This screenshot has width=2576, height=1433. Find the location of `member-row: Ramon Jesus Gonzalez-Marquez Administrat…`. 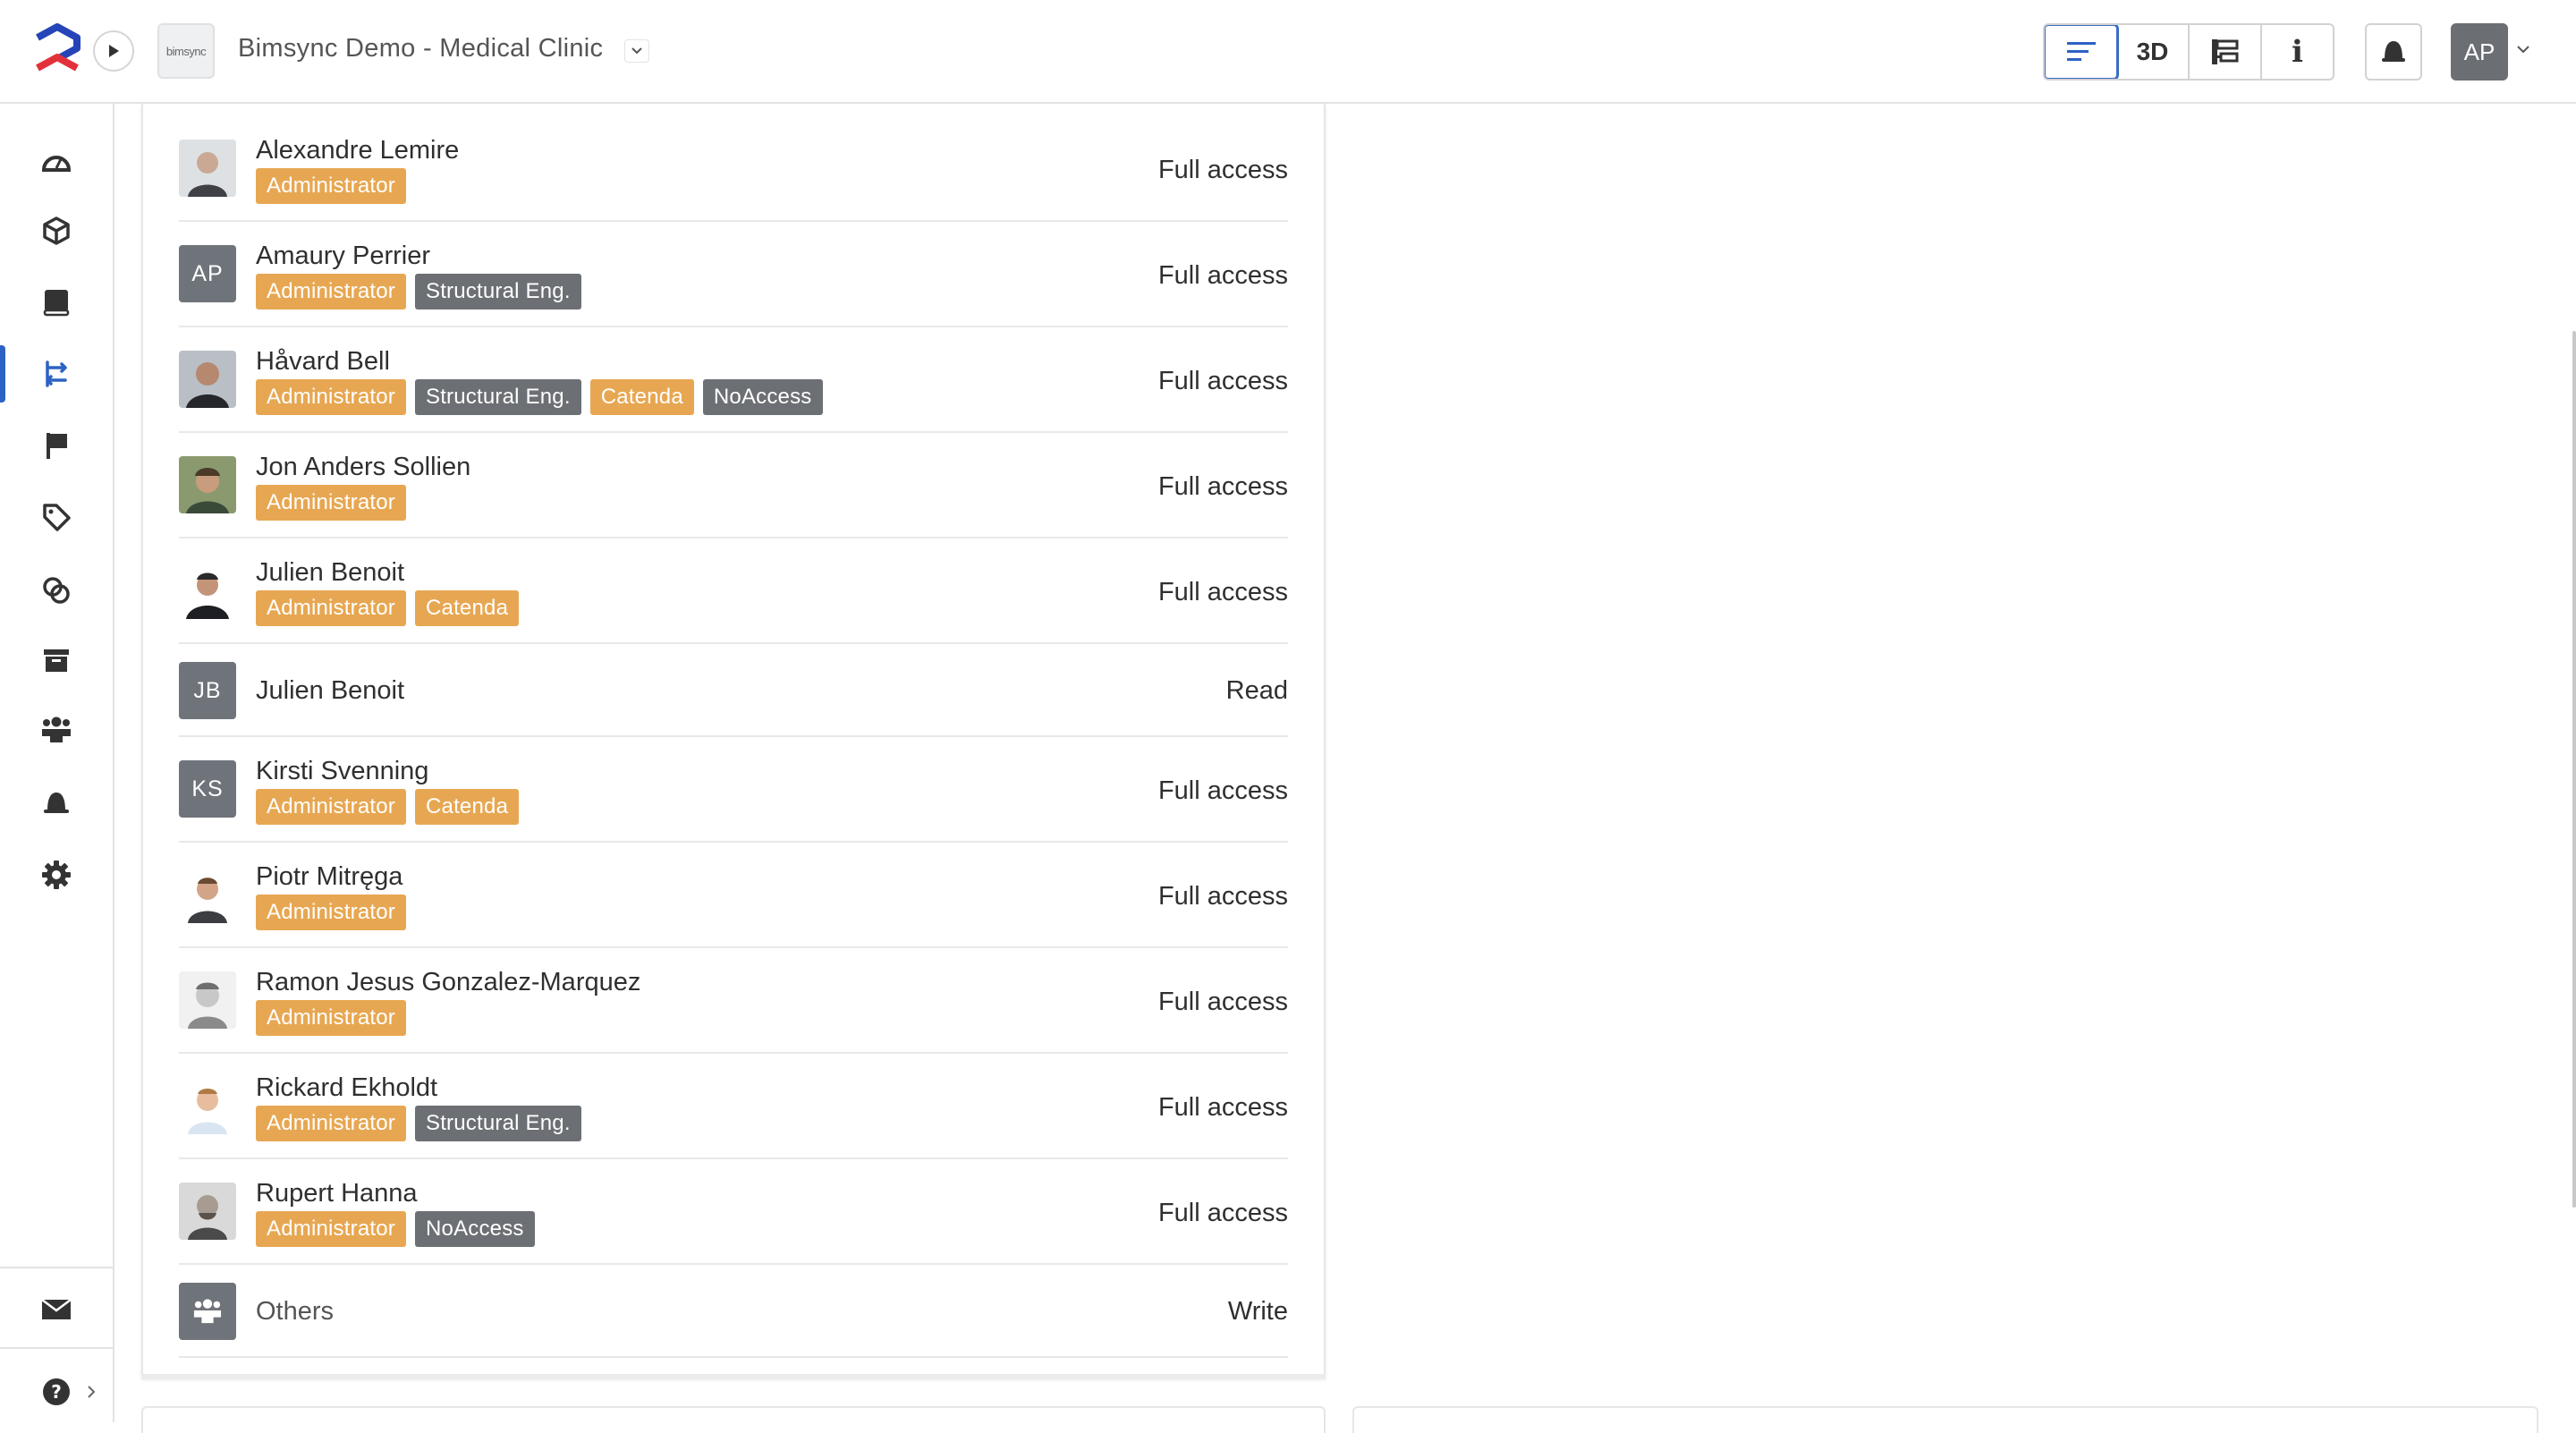

member-row: Ramon Jesus Gonzalez-Marquez Administrat… is located at coordinates (733, 1001).